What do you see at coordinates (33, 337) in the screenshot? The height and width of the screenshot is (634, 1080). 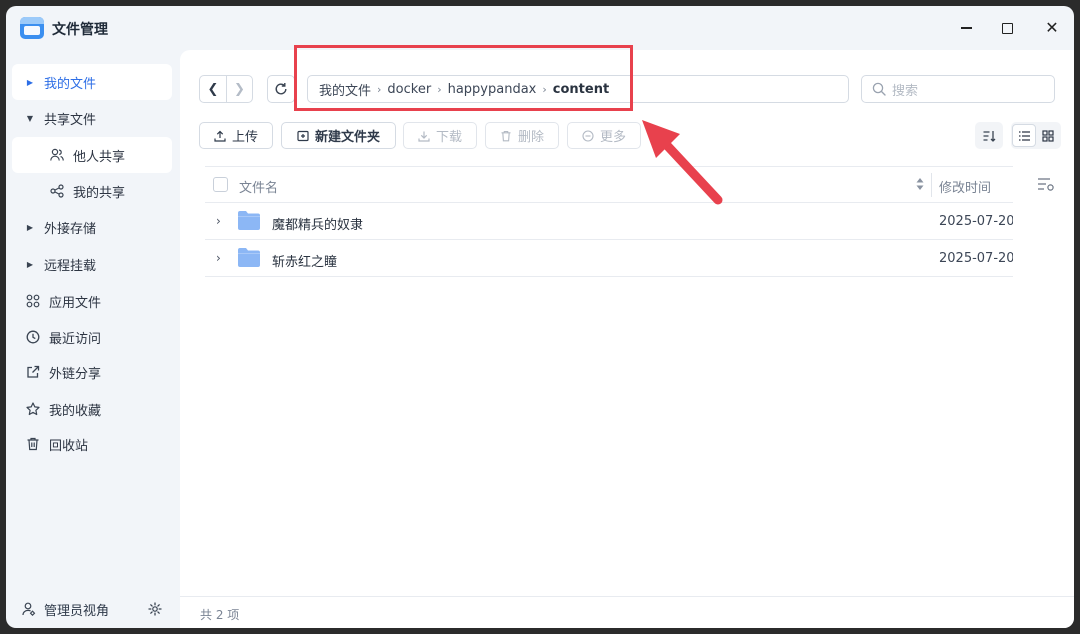 I see `clock-icon` at bounding box center [33, 337].